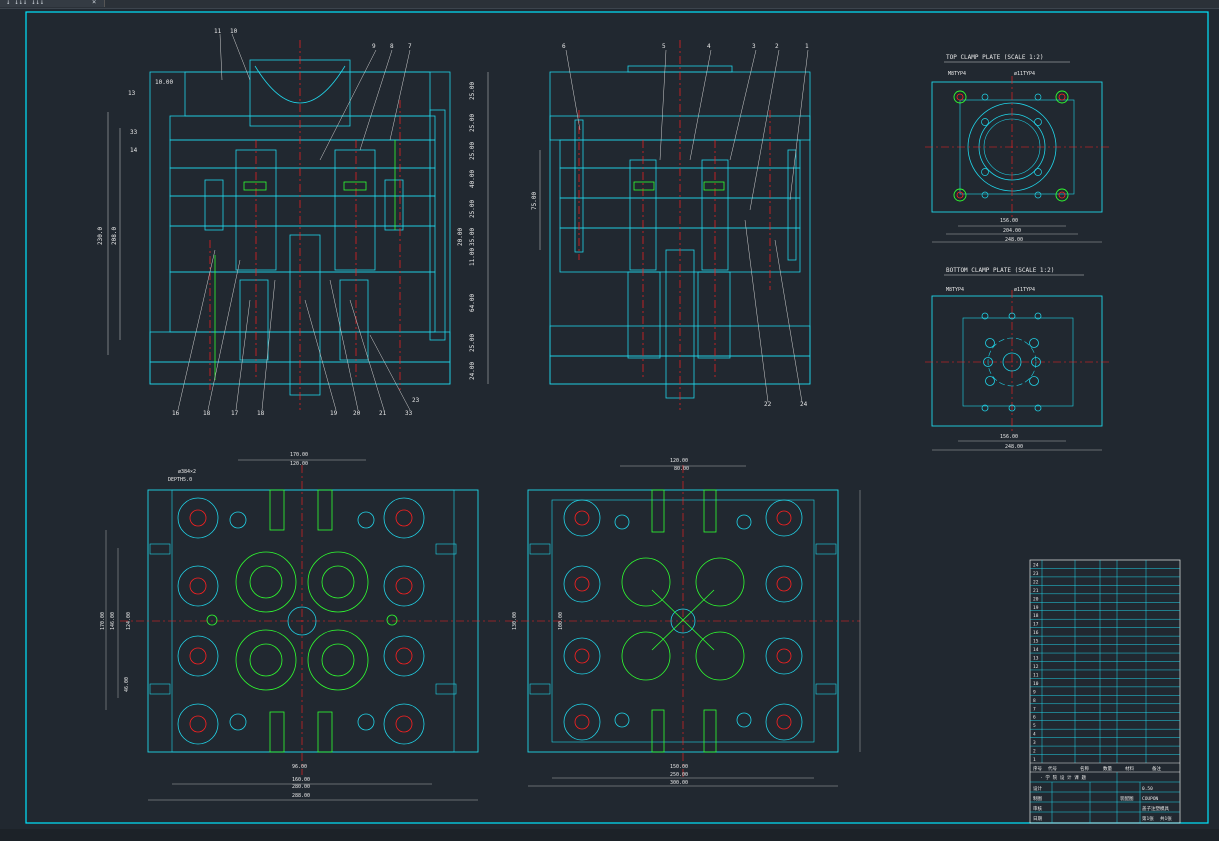 The width and height of the screenshot is (1219, 841). I want to click on section-right-details, so click(679, 186).